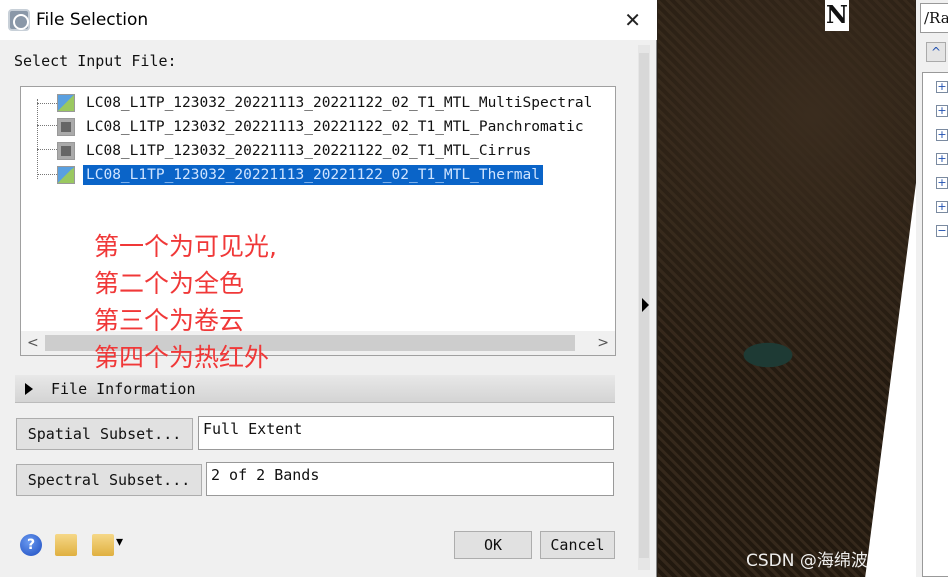 The width and height of the screenshot is (948, 577). Describe the element at coordinates (328, 20) in the screenshot. I see `title-bar: File Selection ✕` at that location.